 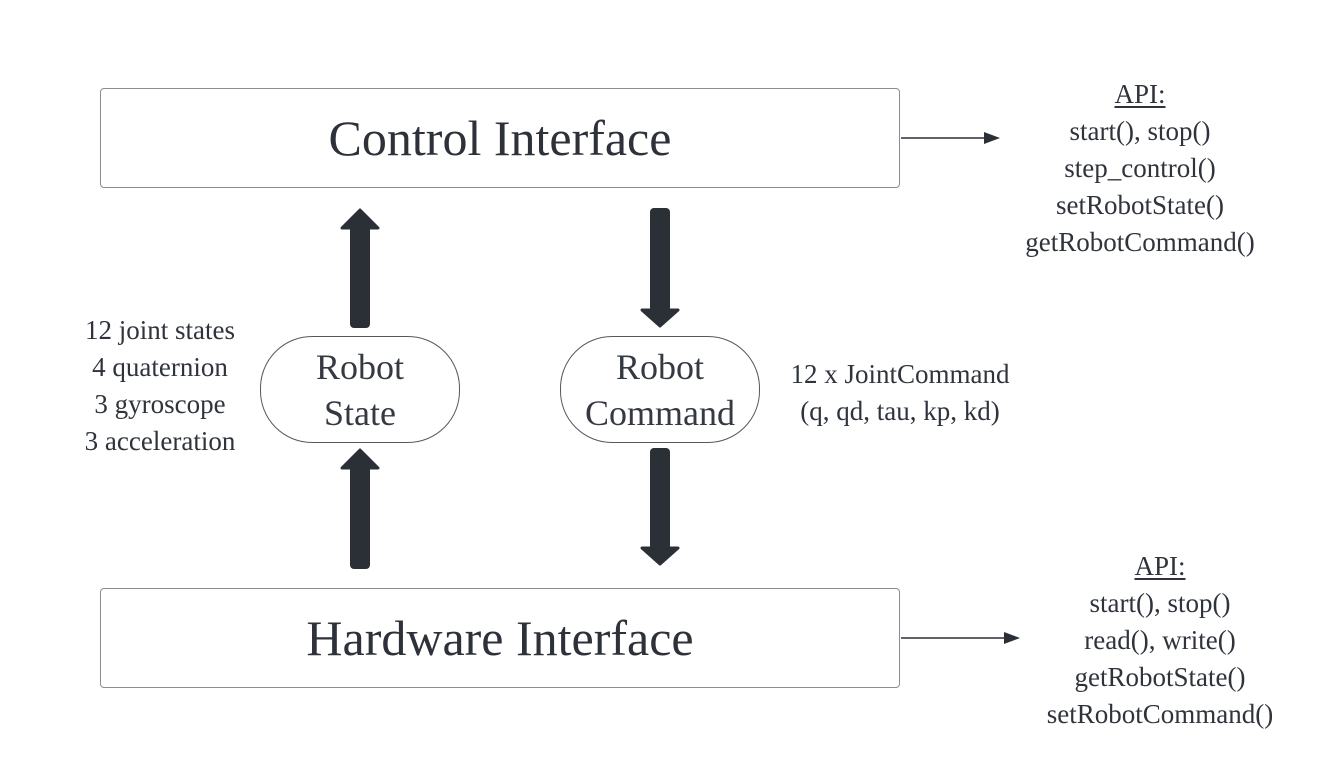 I want to click on hardware-to-state-up-arrow, so click(x=360, y=508).